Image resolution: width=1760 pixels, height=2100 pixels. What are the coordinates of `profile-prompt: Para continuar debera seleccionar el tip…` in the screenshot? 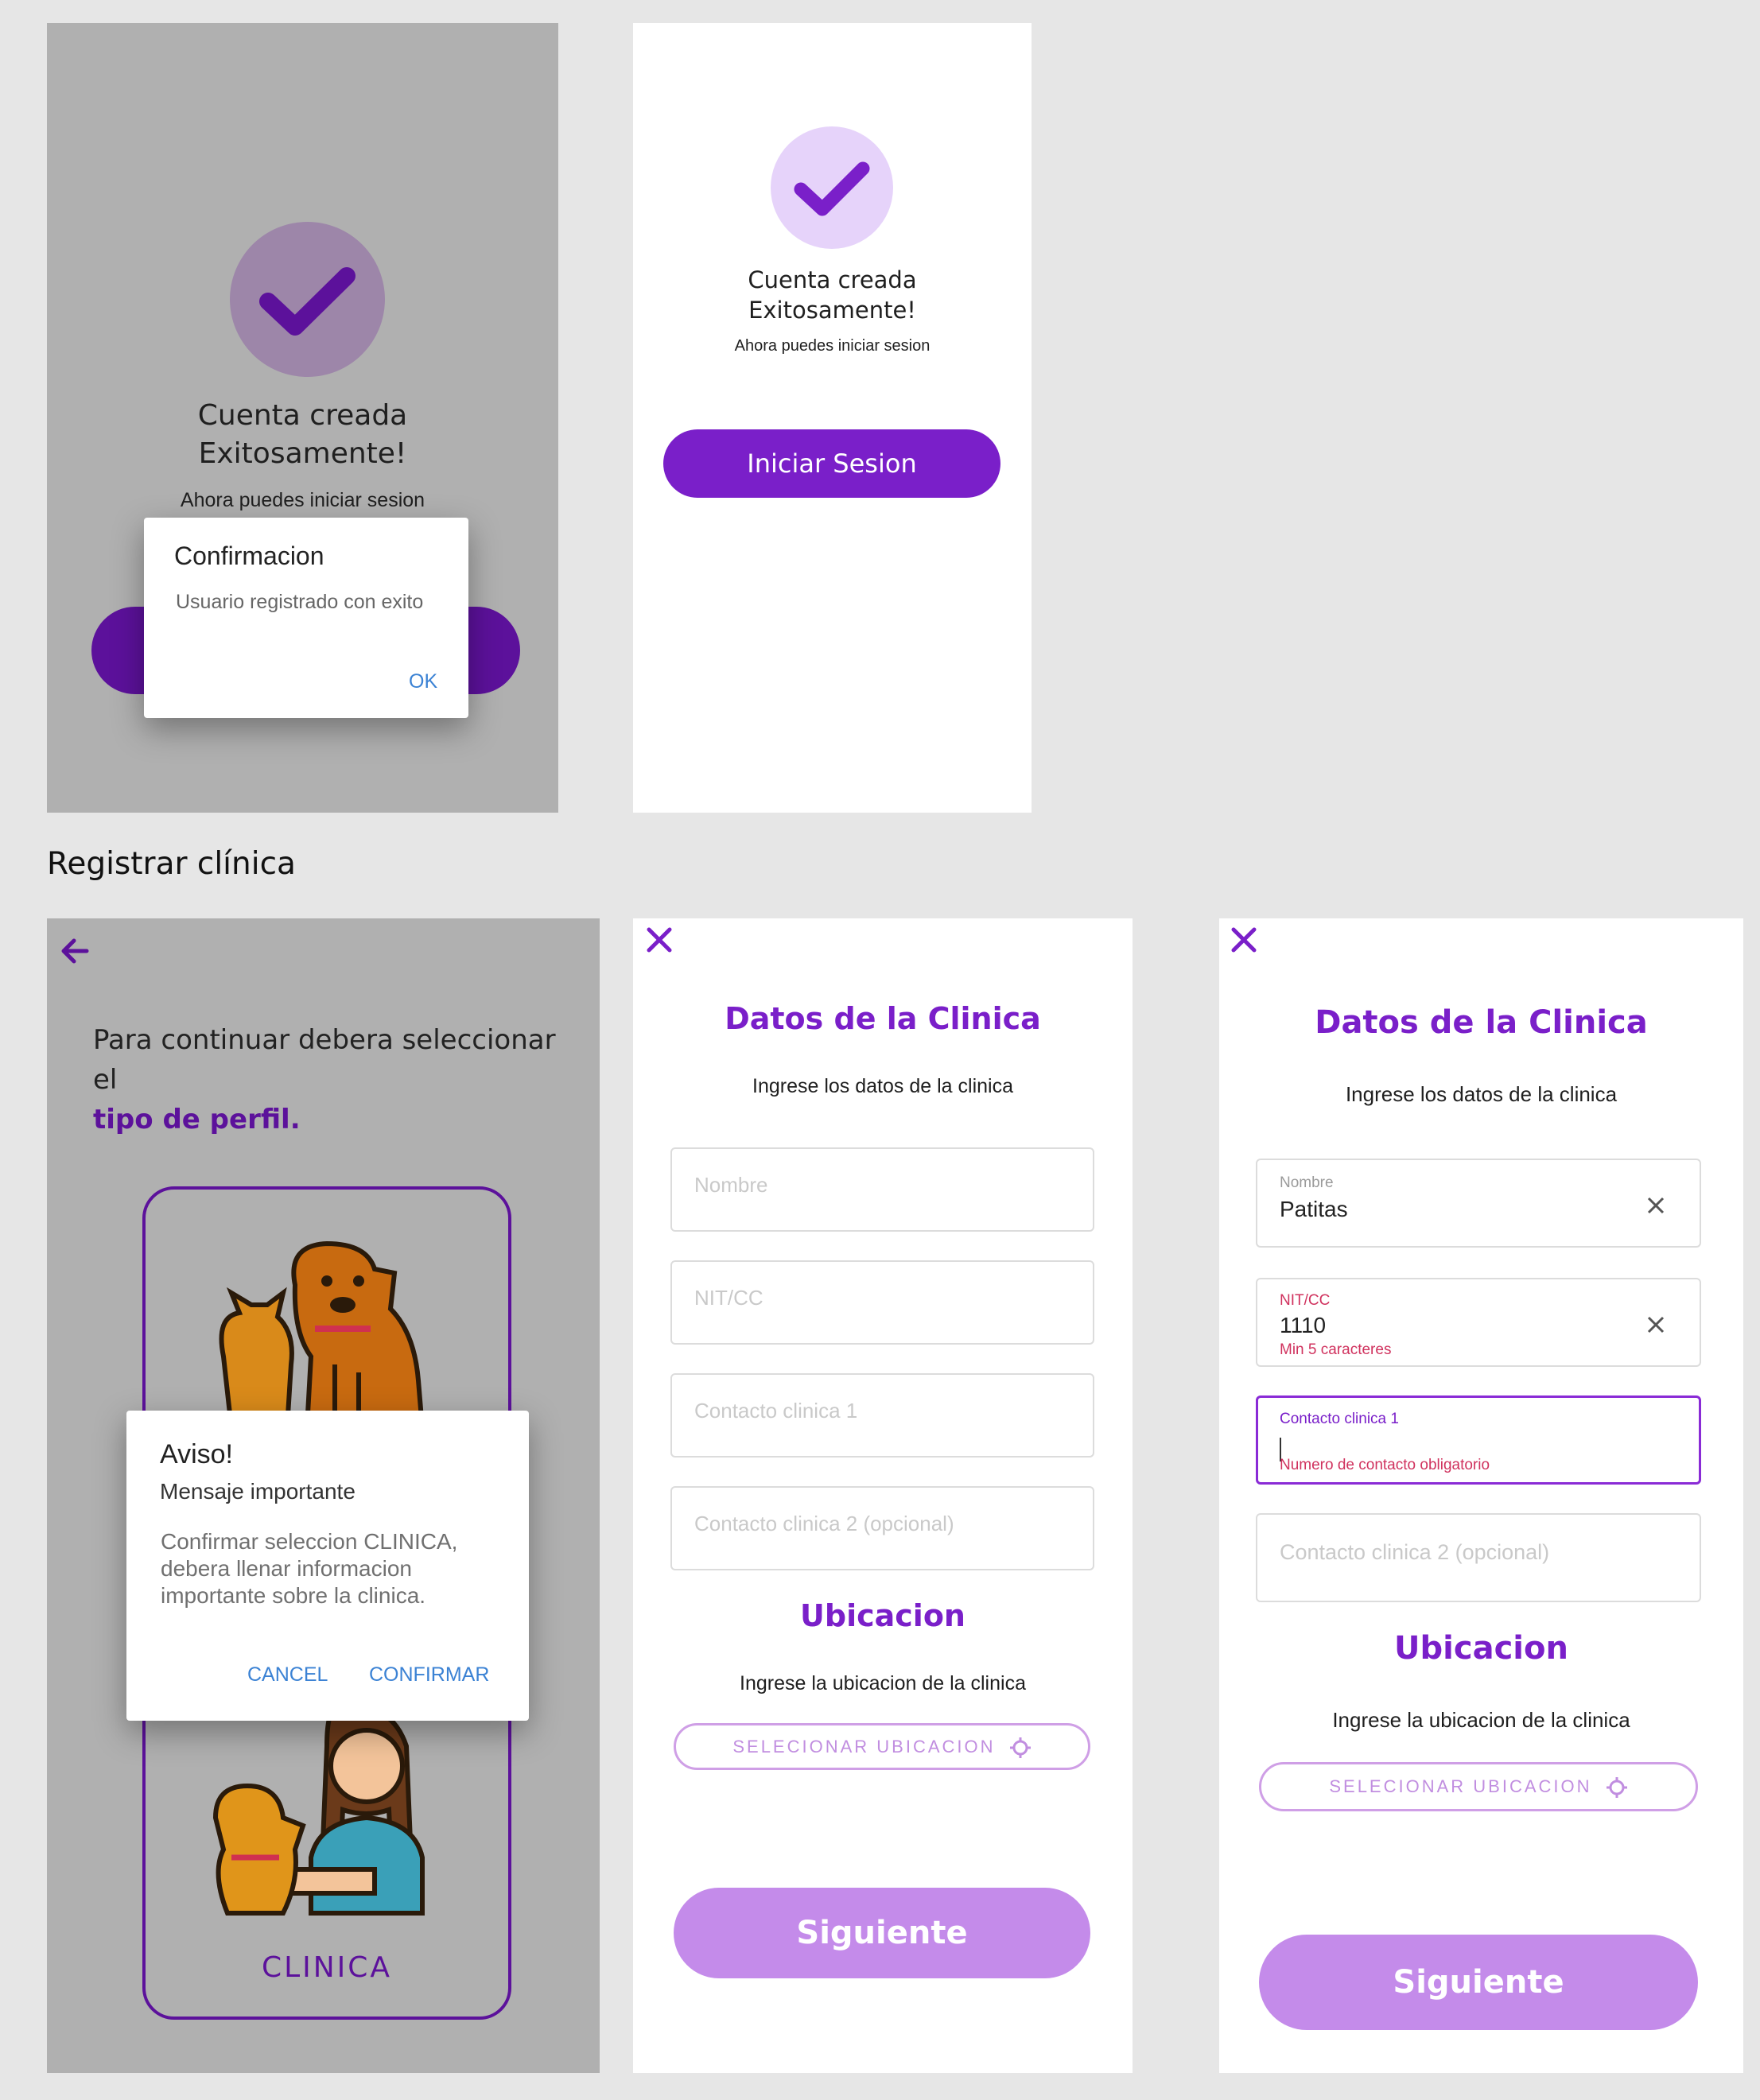 It's located at (324, 1079).